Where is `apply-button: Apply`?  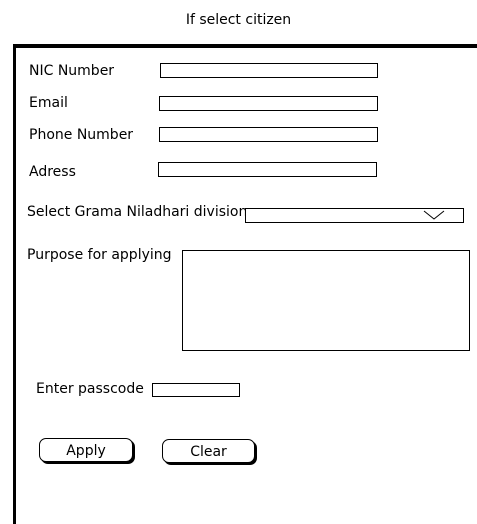
apply-button: Apply is located at coordinates (86, 450).